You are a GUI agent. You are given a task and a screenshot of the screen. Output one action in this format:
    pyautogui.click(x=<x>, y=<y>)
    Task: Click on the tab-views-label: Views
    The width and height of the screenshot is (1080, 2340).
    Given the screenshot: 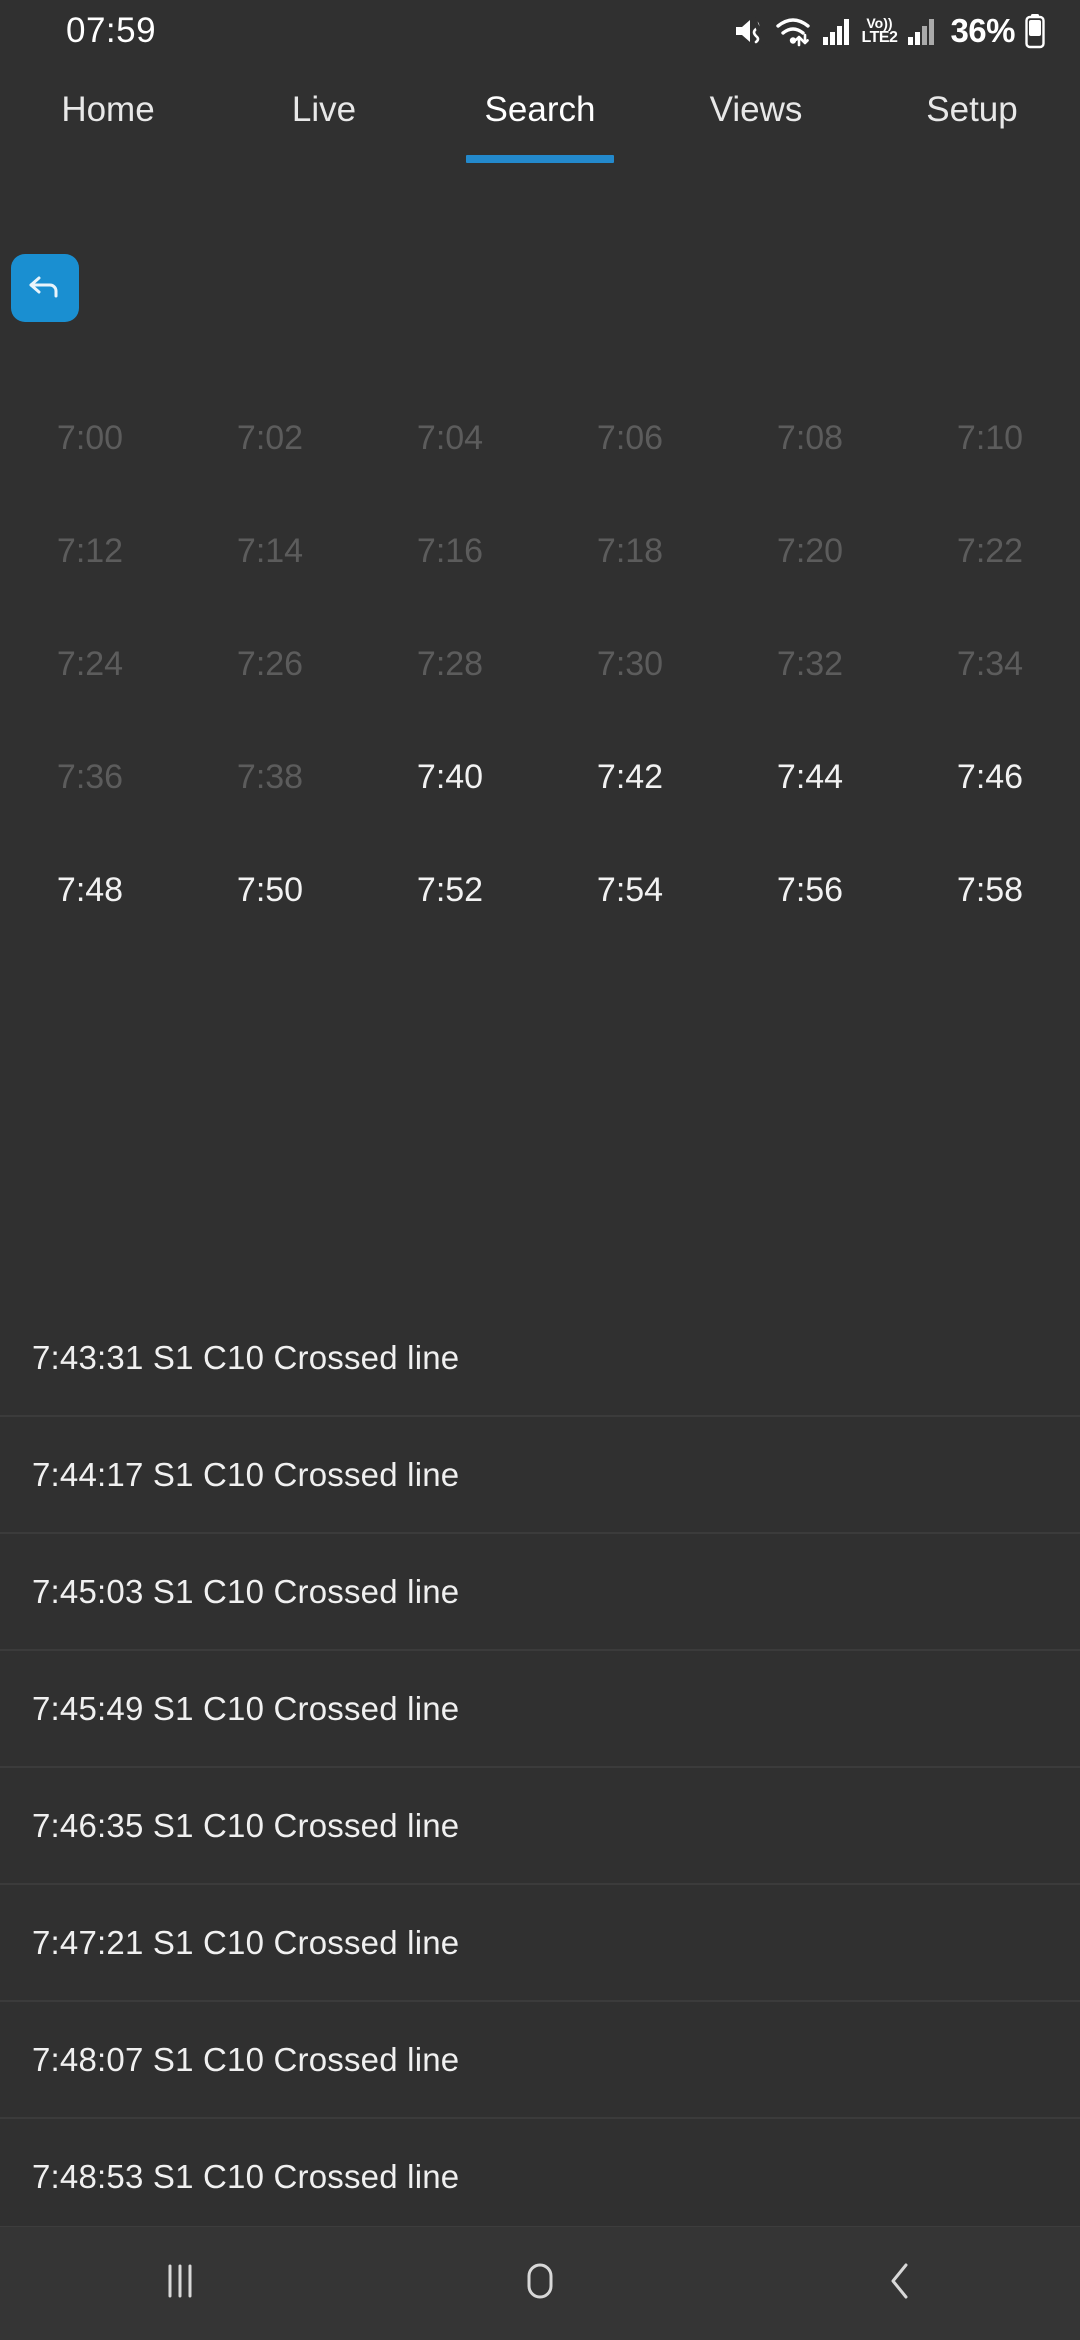 What is the action you would take?
    pyautogui.click(x=756, y=109)
    